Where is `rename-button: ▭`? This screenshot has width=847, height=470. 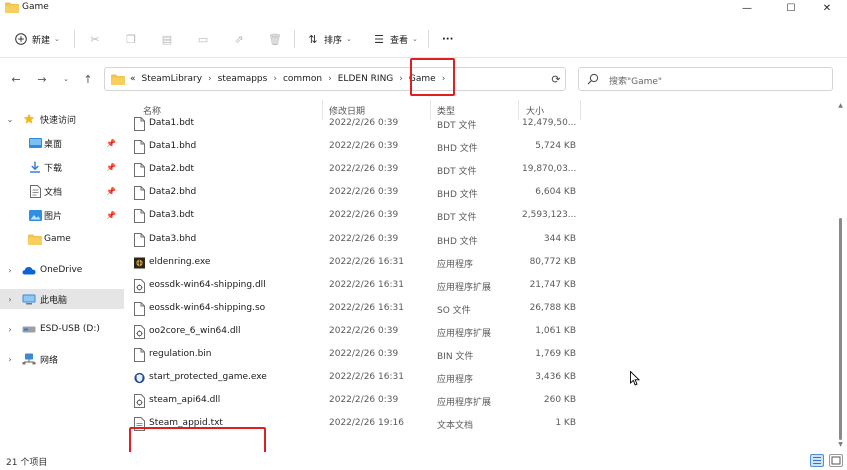 rename-button: ▭ is located at coordinates (203, 39).